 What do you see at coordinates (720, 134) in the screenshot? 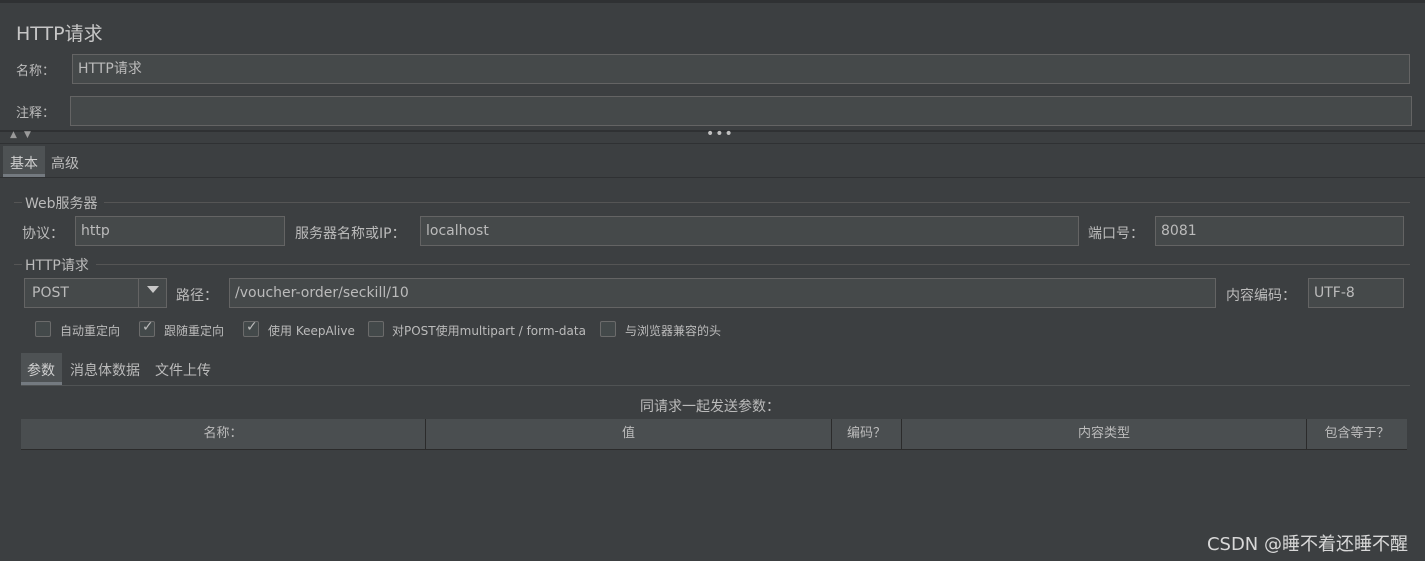
I see `drag-handle-icon: •••` at bounding box center [720, 134].